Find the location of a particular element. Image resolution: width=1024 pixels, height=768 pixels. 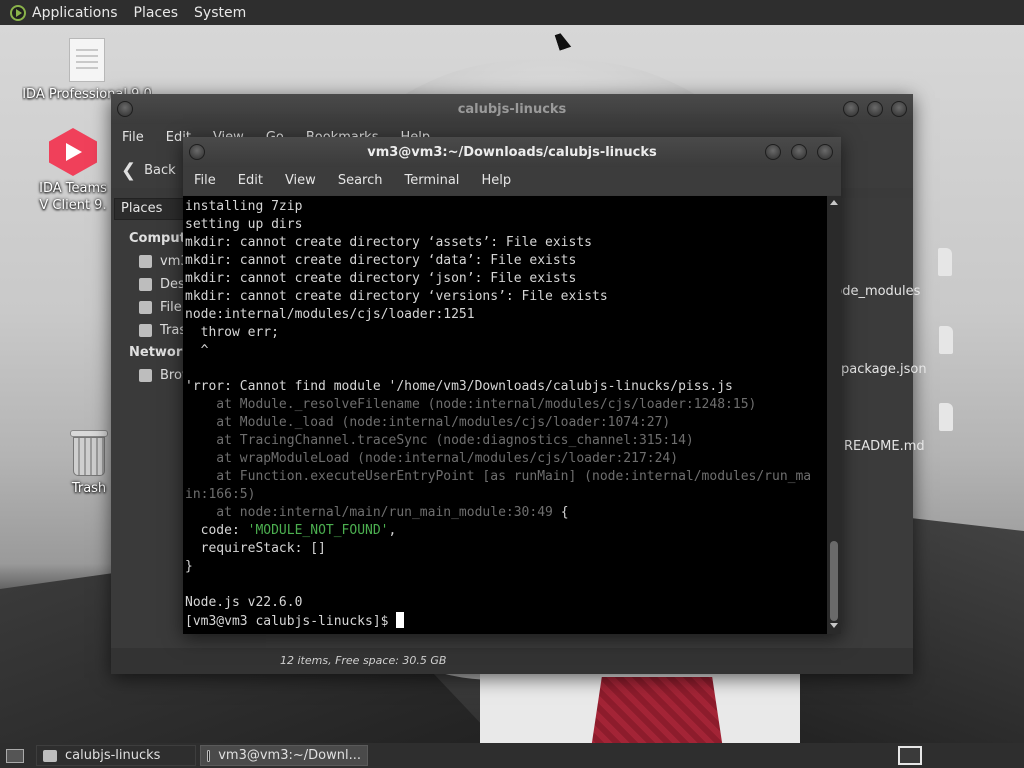

term-menu-help: Help is located at coordinates (496, 181).